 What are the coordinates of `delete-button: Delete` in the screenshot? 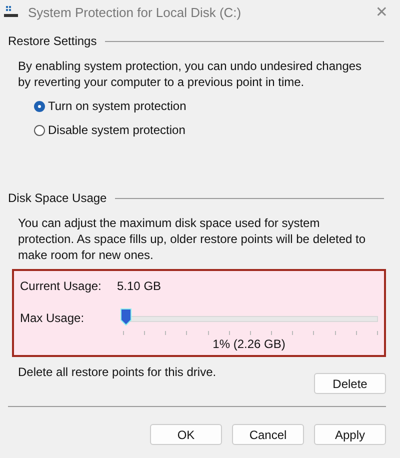 It's located at (350, 383).